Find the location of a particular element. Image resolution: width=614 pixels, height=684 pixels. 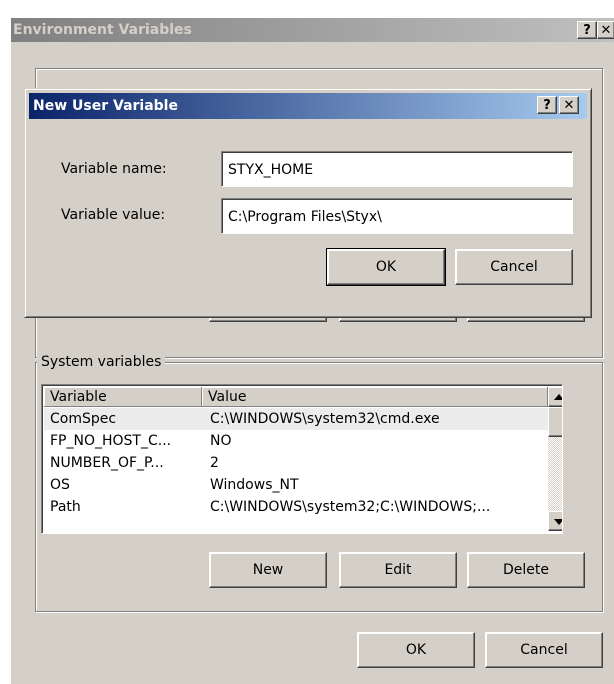

variable-value-field: C:\Program Files\Styx\ is located at coordinates (397, 216).